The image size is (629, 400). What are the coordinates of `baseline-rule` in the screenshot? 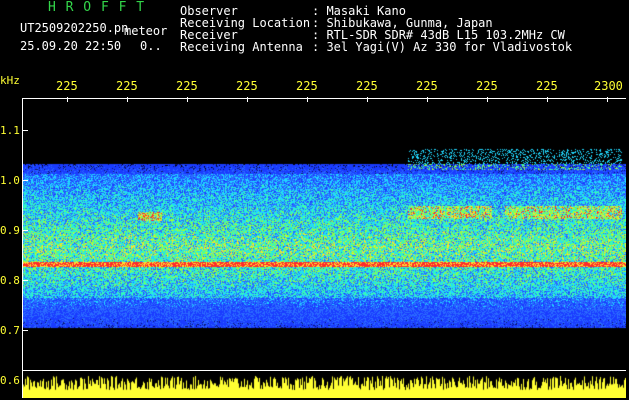 It's located at (324, 370).